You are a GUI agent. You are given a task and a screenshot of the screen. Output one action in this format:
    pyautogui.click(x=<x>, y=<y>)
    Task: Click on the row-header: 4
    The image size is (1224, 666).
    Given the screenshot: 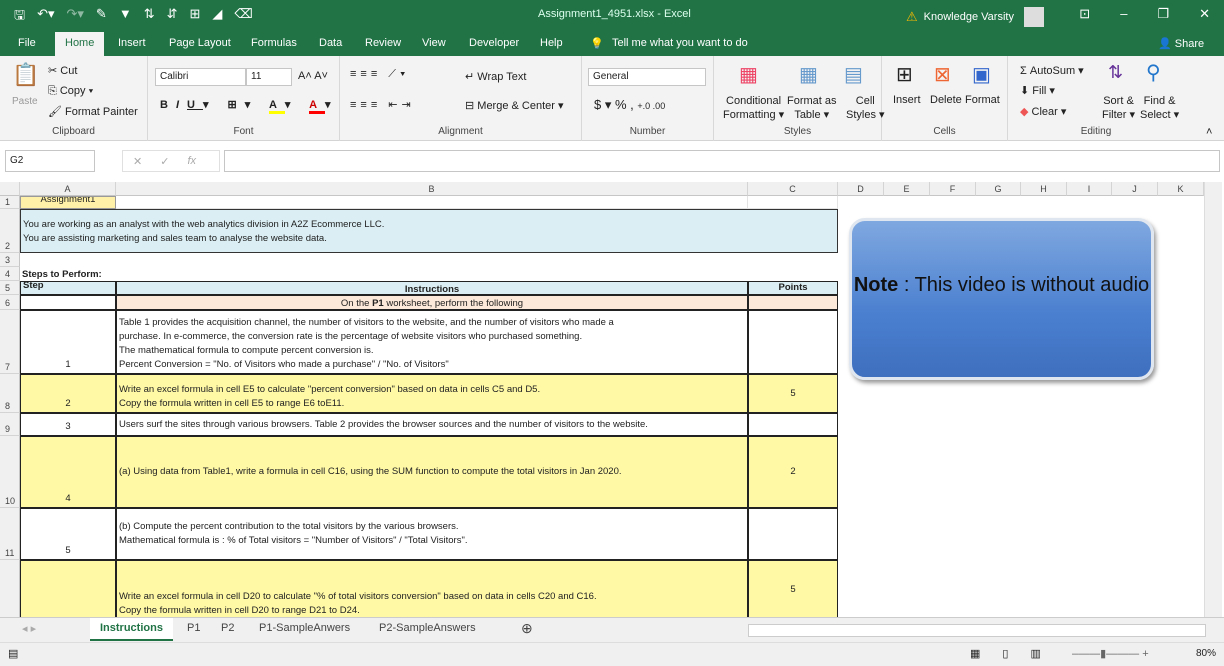 What is the action you would take?
    pyautogui.click(x=10, y=274)
    